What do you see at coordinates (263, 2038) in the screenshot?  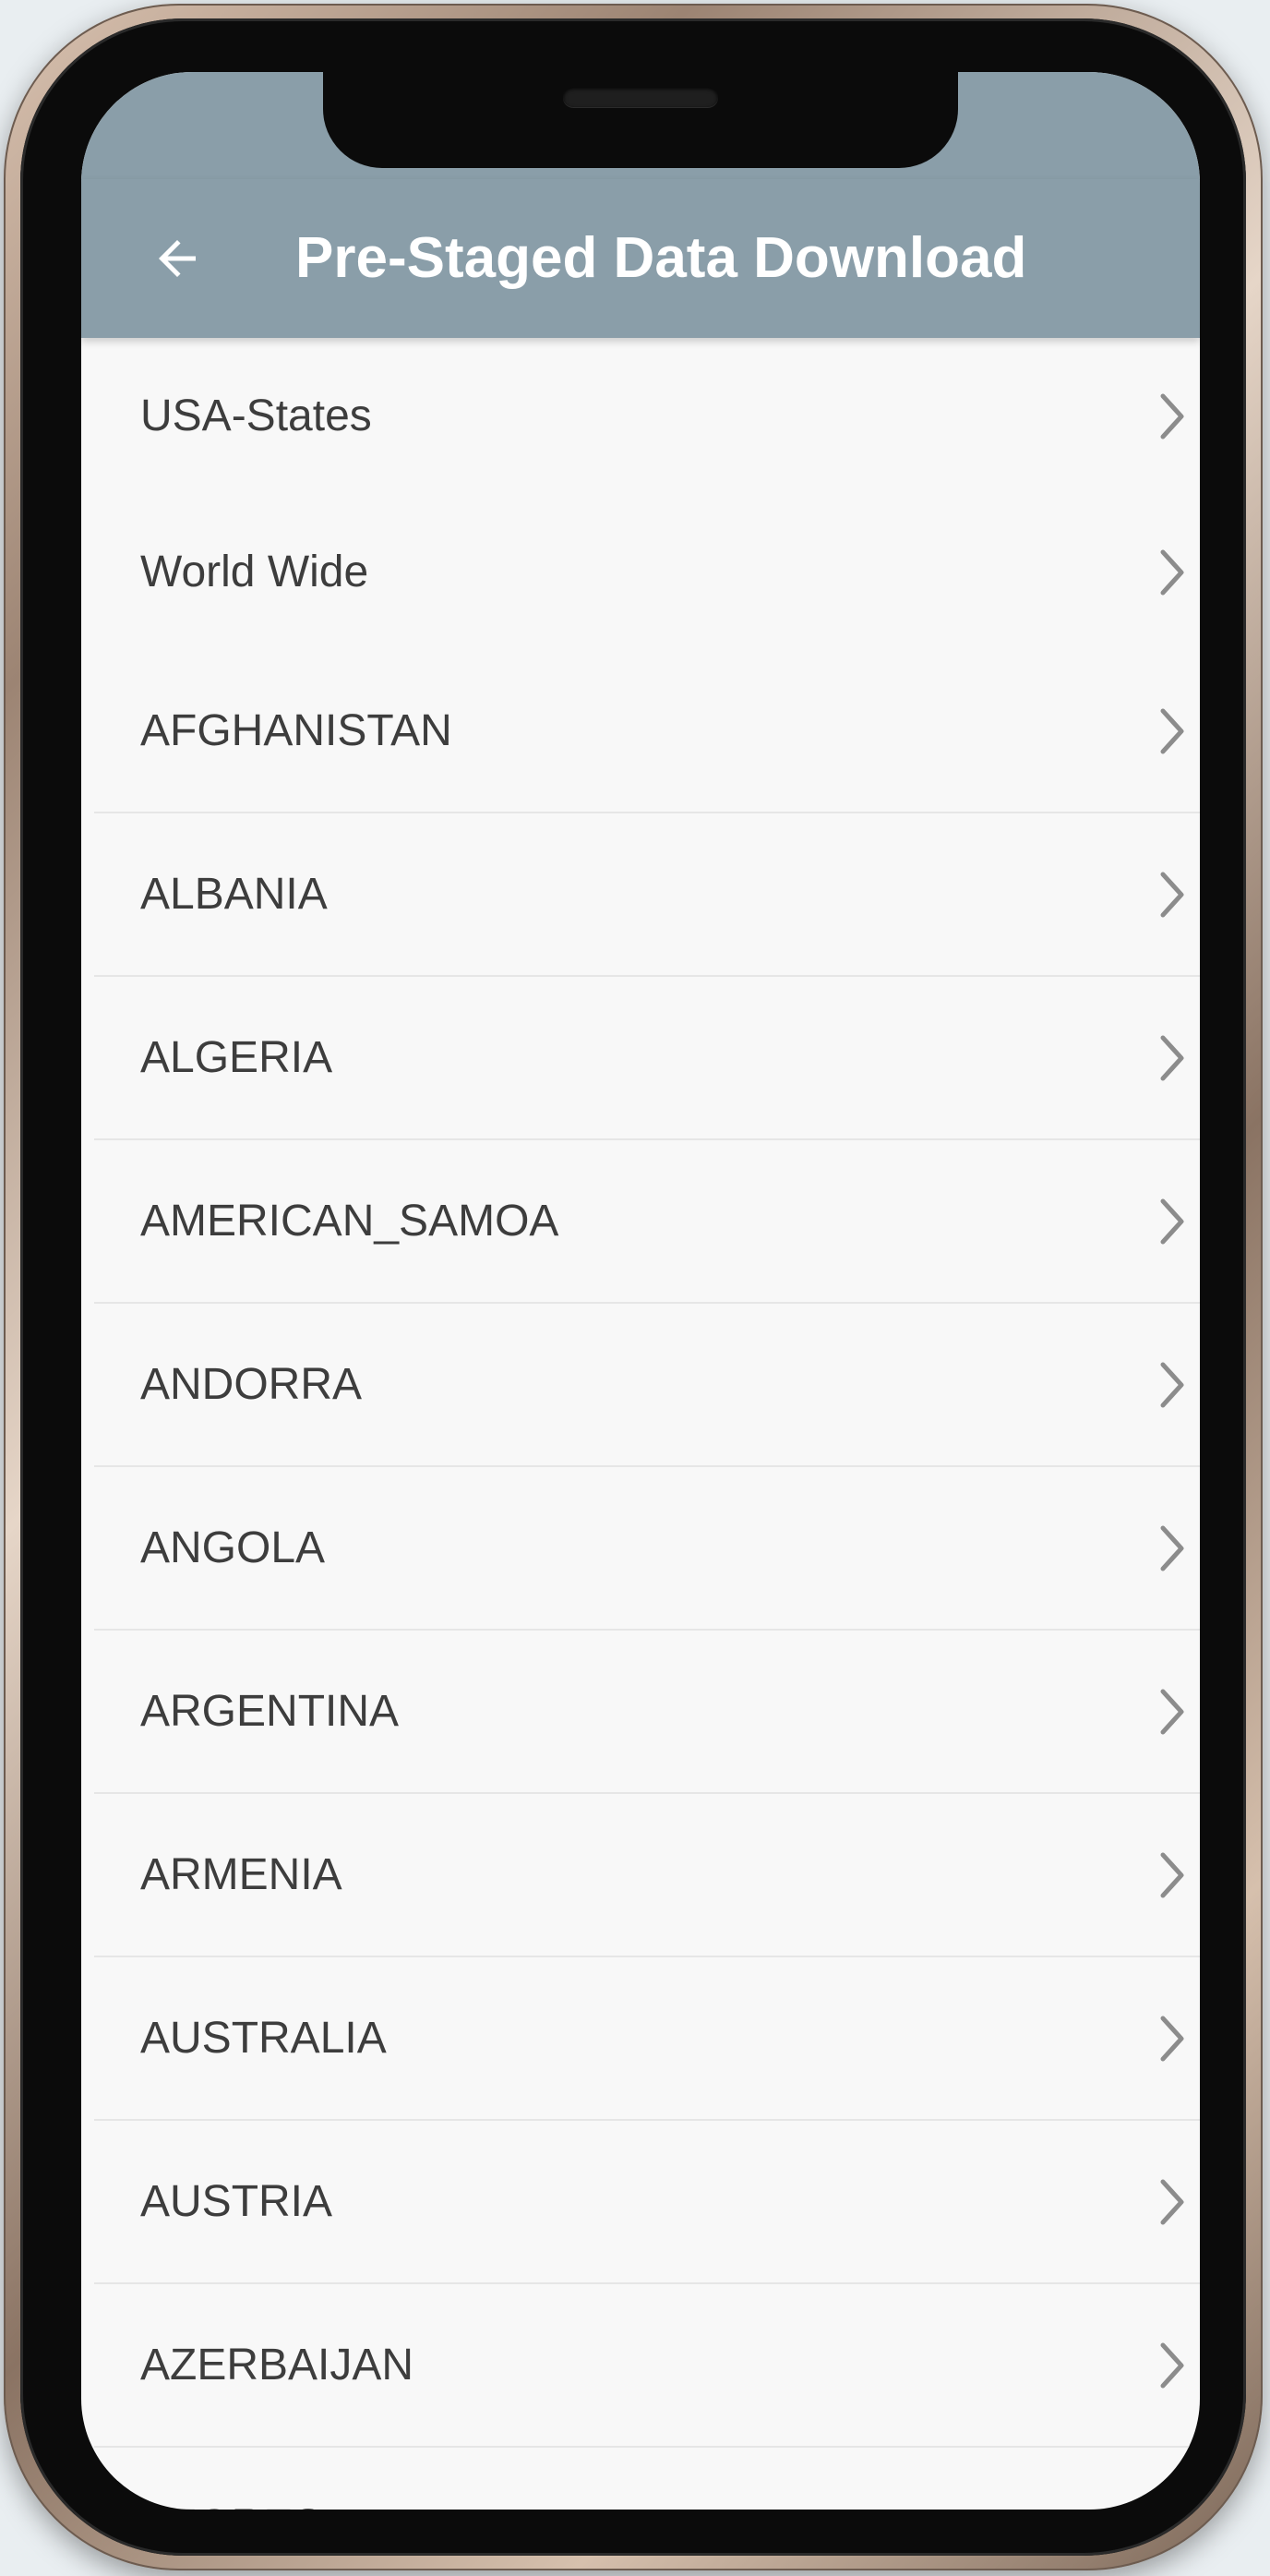 I see `list-item-label: AUSTRALIA` at bounding box center [263, 2038].